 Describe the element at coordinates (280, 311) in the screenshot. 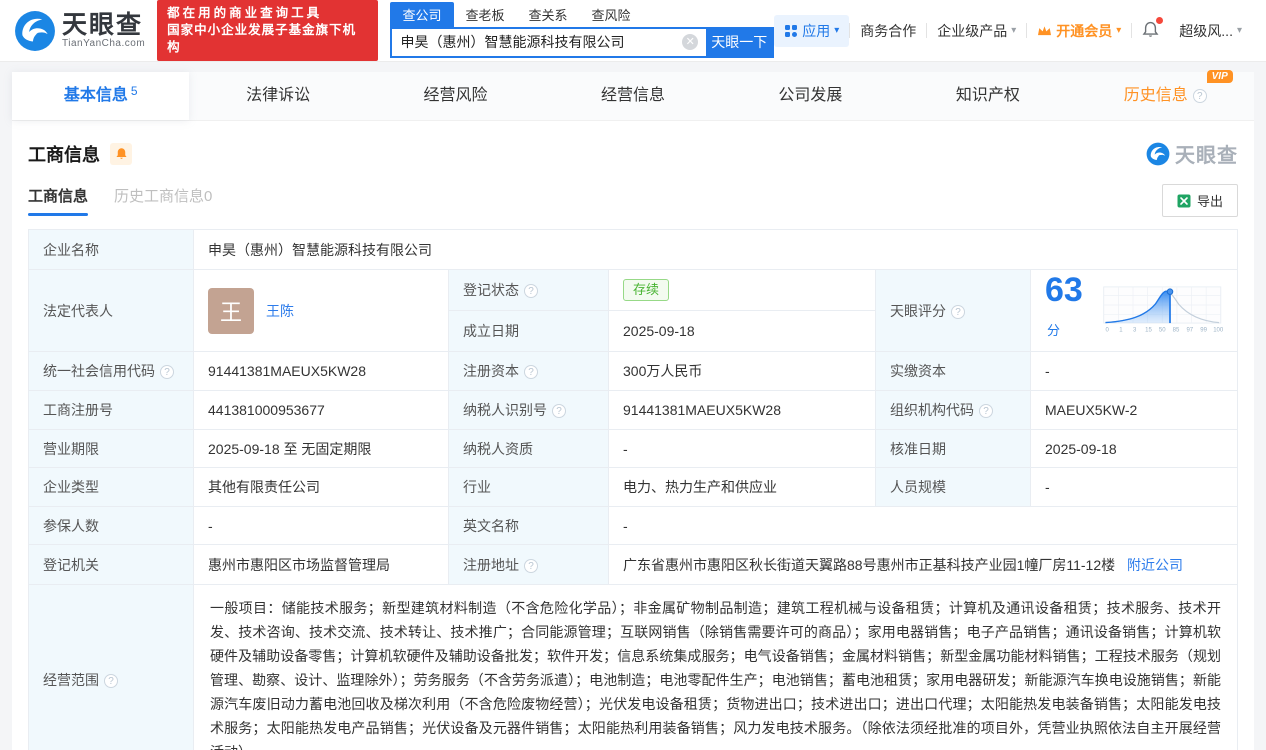

I see `legal-rep-link: 王陈` at that location.